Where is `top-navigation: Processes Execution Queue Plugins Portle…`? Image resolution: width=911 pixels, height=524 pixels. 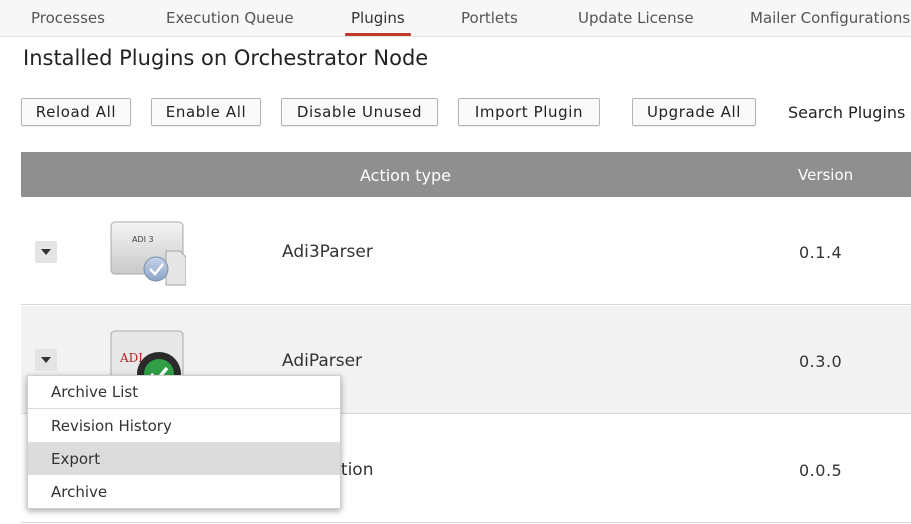
top-navigation: Processes Execution Queue Plugins Portle… is located at coordinates (455, 18).